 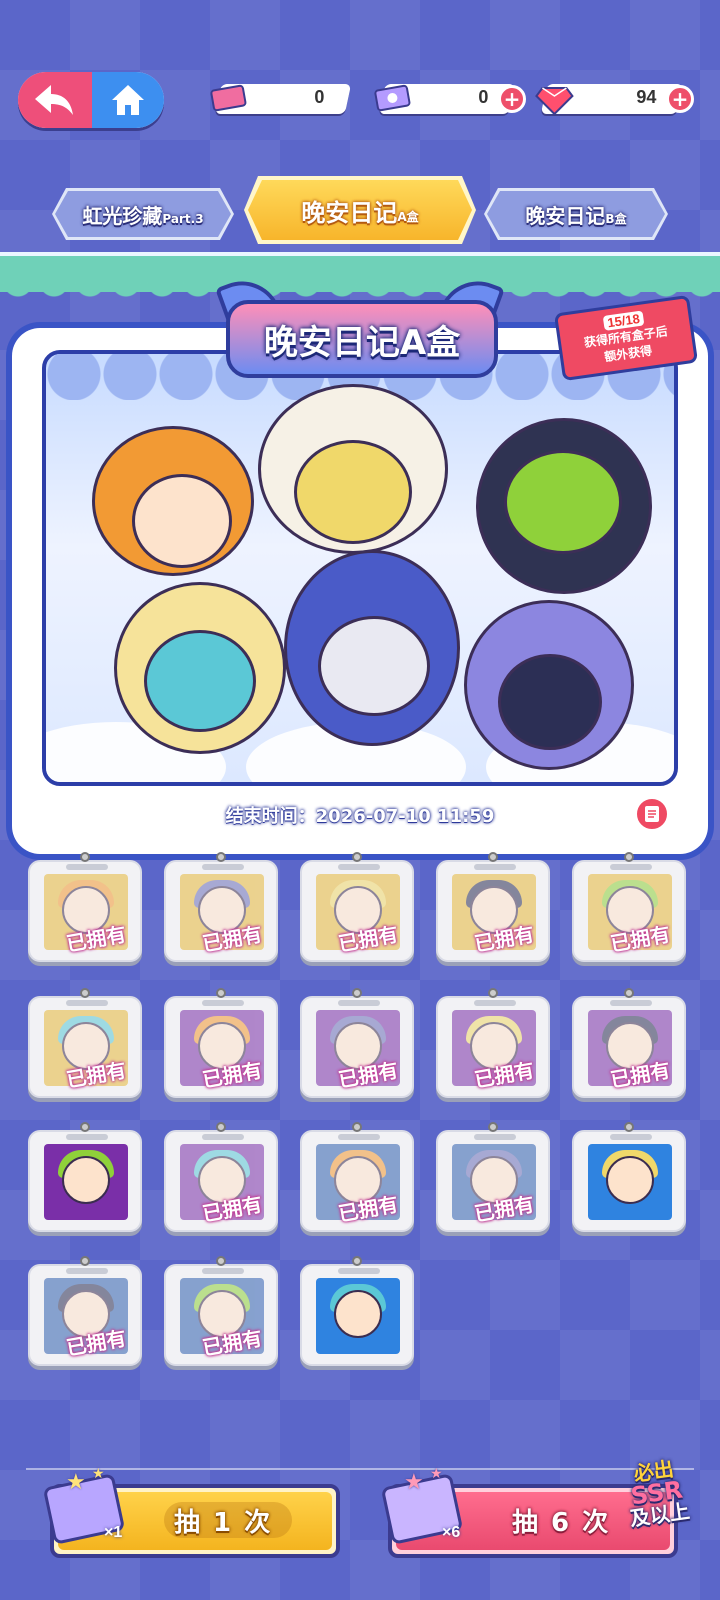 I want to click on banner-title-plate: 晚安日记A盒, so click(x=362, y=339).